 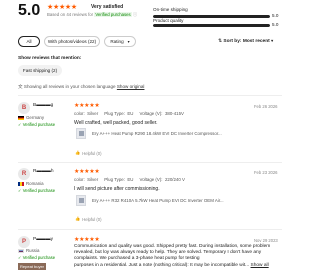 What do you see at coordinates (220, 41) in the screenshot?
I see `sort-icon: ⇅` at bounding box center [220, 41].